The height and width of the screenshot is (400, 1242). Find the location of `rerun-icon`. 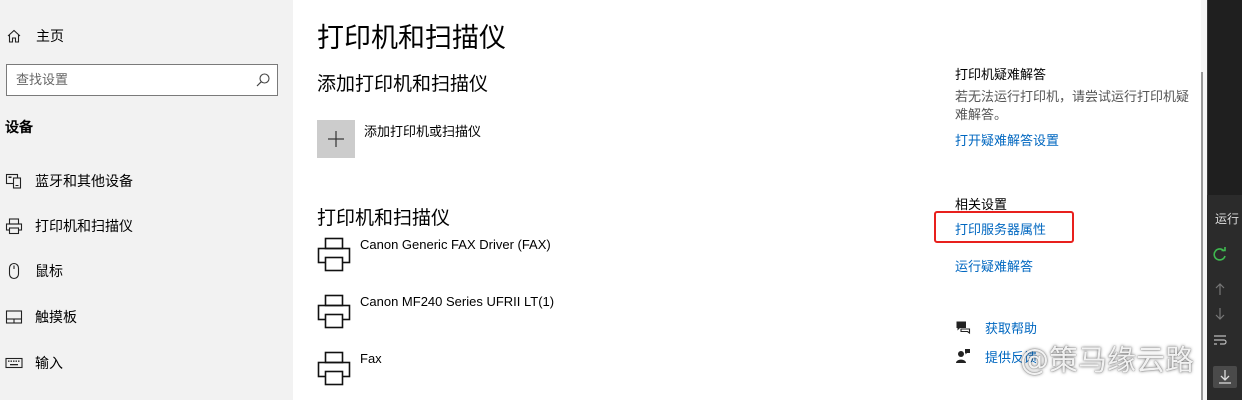

rerun-icon is located at coordinates (1220, 254).